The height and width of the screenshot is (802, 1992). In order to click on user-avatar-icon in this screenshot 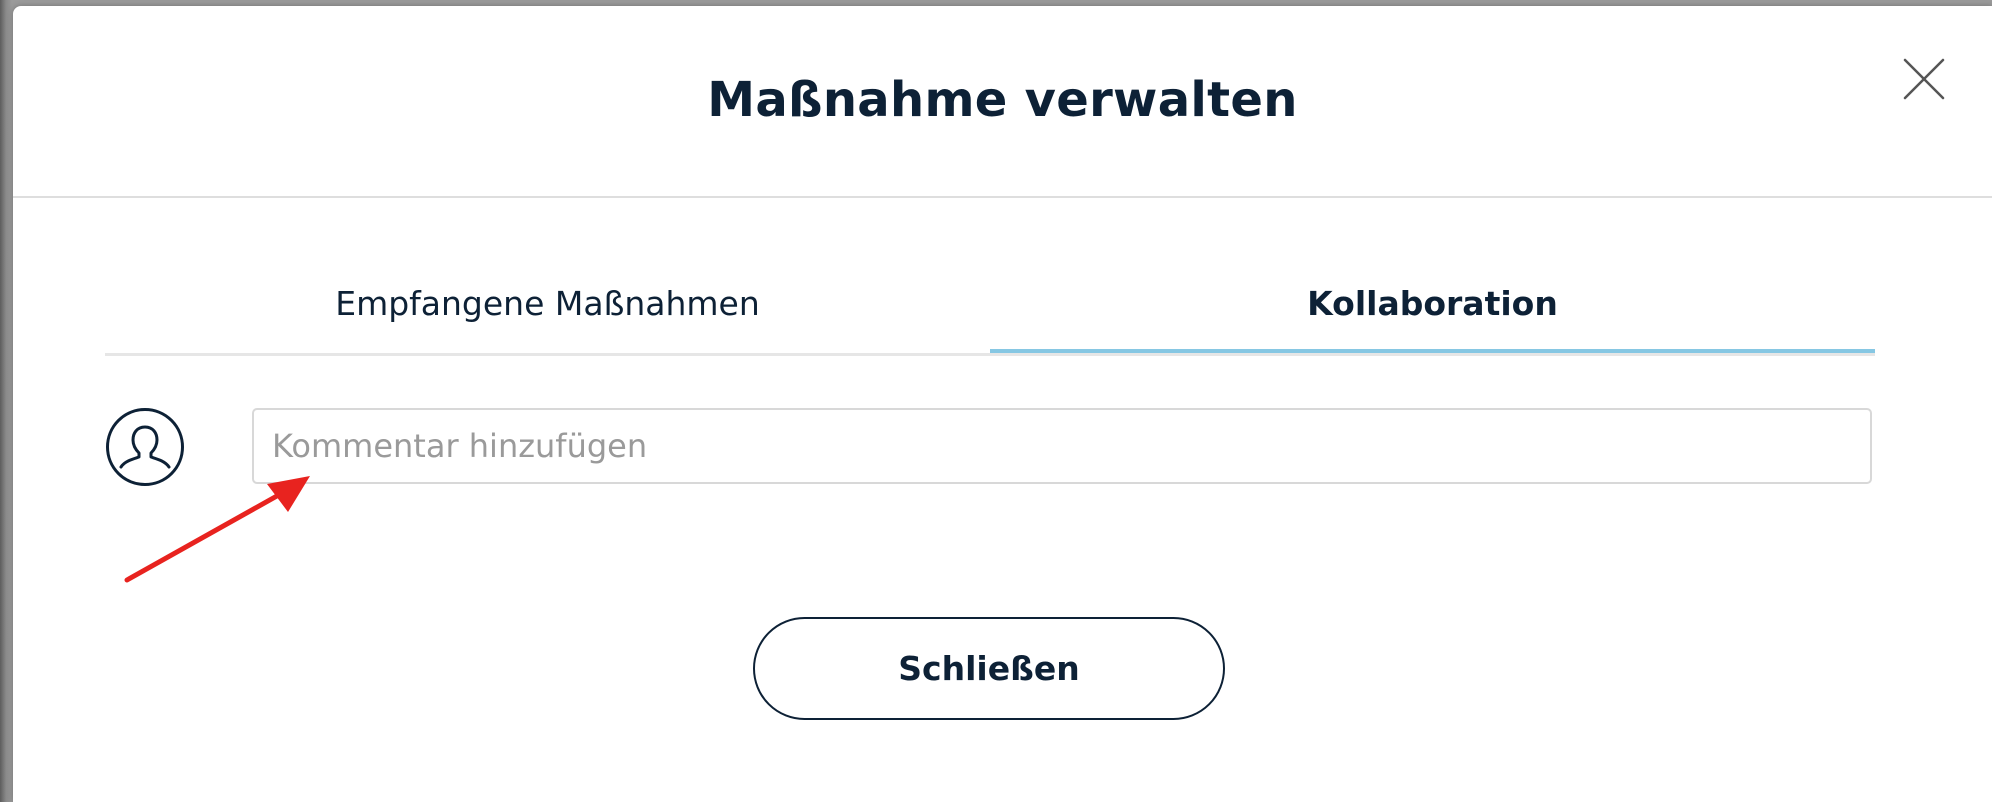, I will do `click(145, 447)`.